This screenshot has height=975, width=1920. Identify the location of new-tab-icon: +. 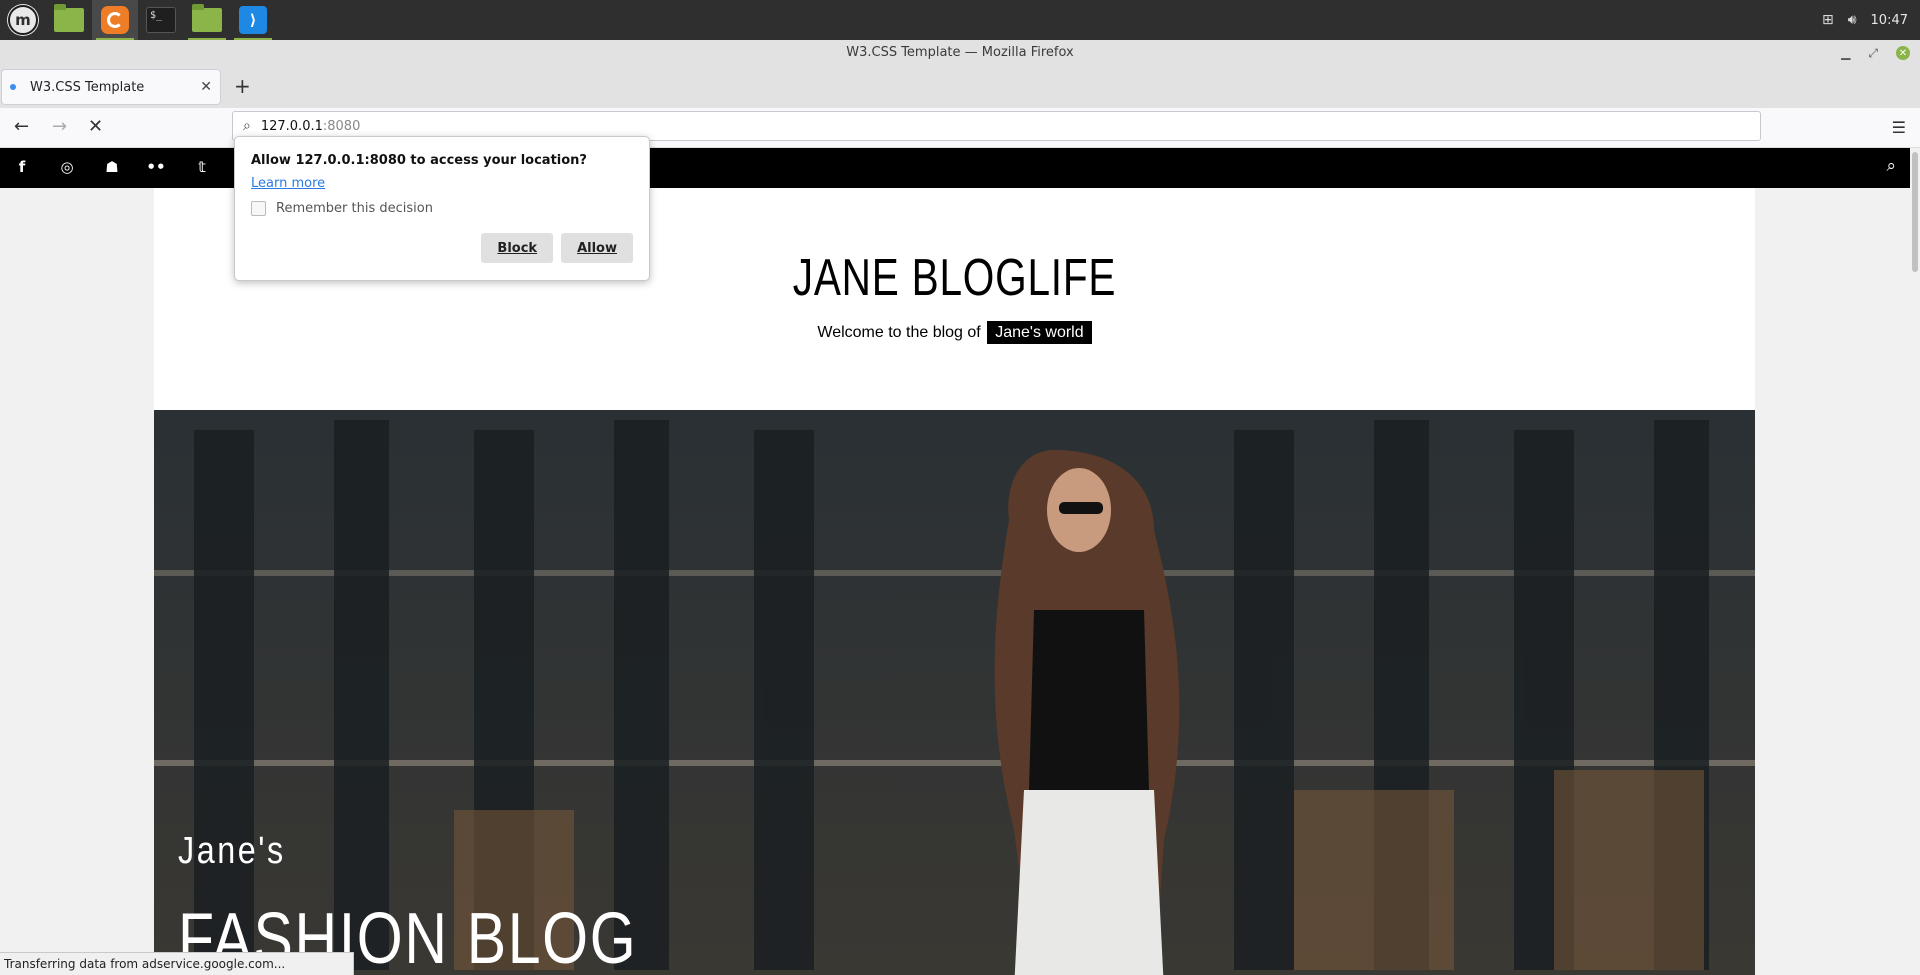
(242, 86).